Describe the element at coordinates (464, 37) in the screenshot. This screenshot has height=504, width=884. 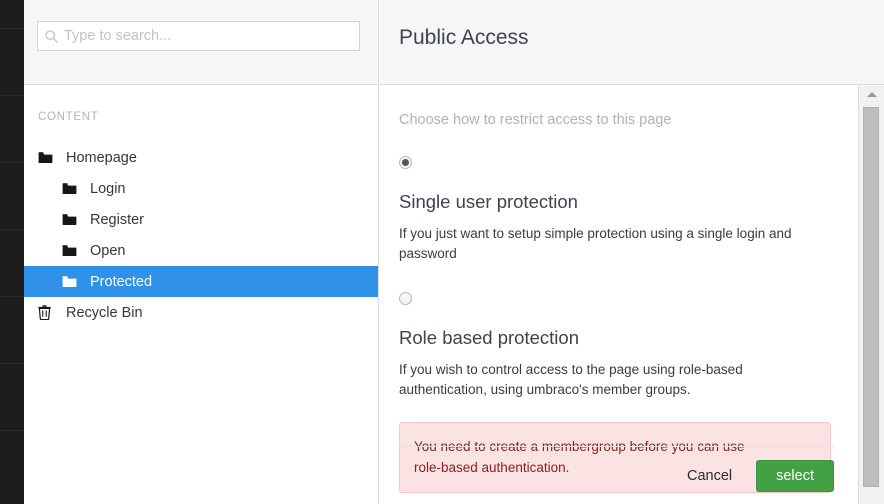
I see `page-title: Public Access` at that location.